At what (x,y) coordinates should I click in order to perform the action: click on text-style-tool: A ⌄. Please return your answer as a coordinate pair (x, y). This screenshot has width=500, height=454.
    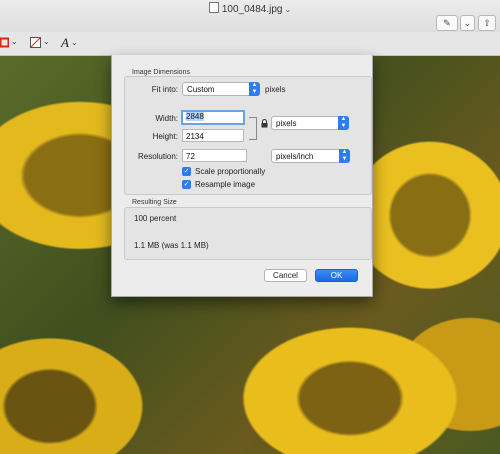
    Looking at the image, I should click on (69, 42).